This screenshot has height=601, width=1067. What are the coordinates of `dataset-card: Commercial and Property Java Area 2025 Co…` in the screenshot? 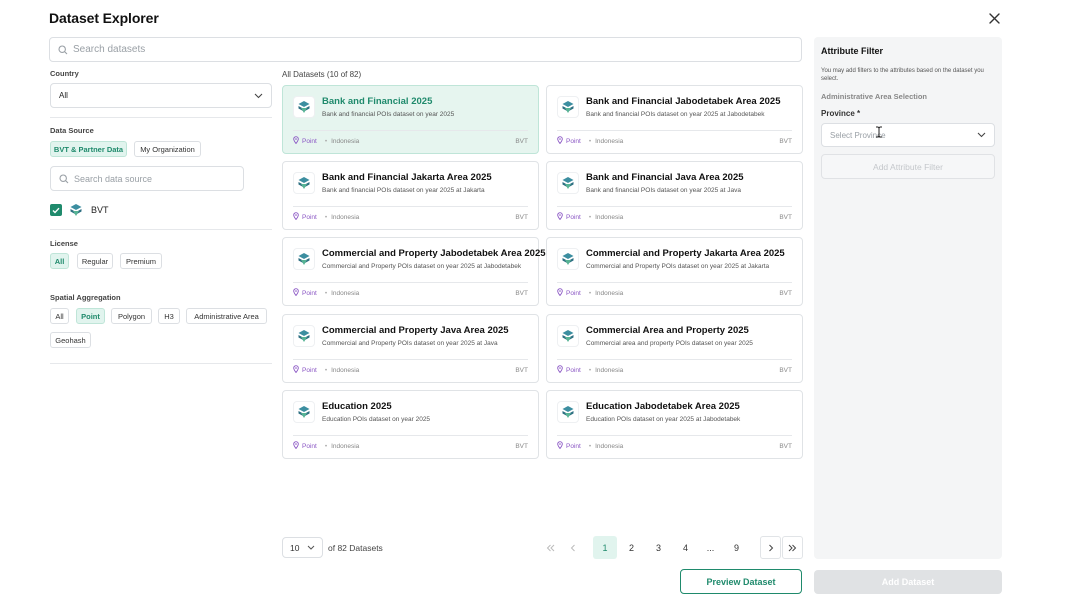 It's located at (410, 348).